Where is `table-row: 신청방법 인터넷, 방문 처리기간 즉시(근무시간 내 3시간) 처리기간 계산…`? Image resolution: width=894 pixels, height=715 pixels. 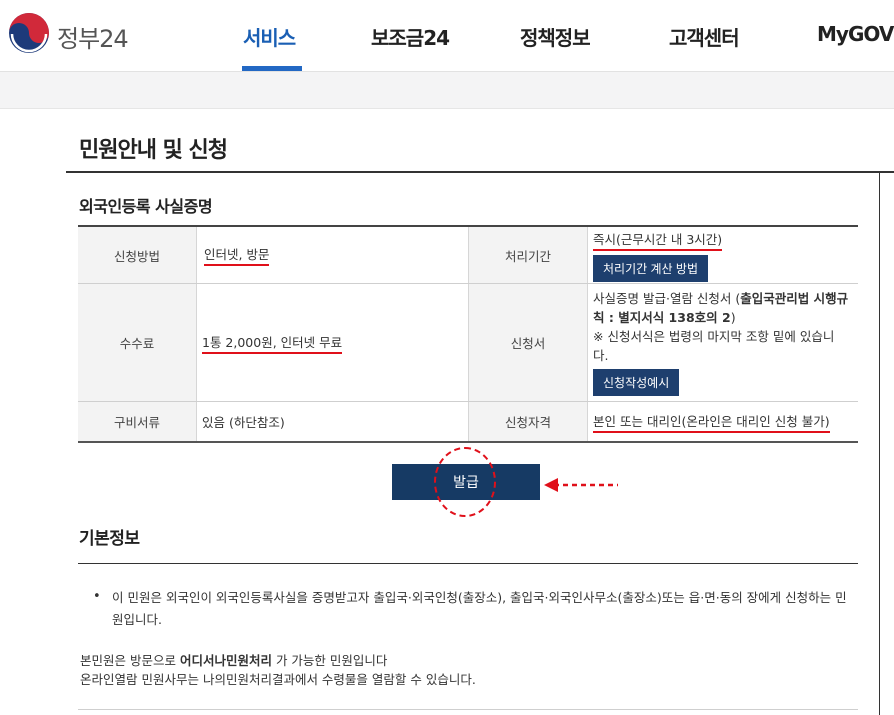 table-row: 신청방법 인터넷, 방문 처리기간 즉시(근무시간 내 3시간) 처리기간 계산… is located at coordinates (468, 255).